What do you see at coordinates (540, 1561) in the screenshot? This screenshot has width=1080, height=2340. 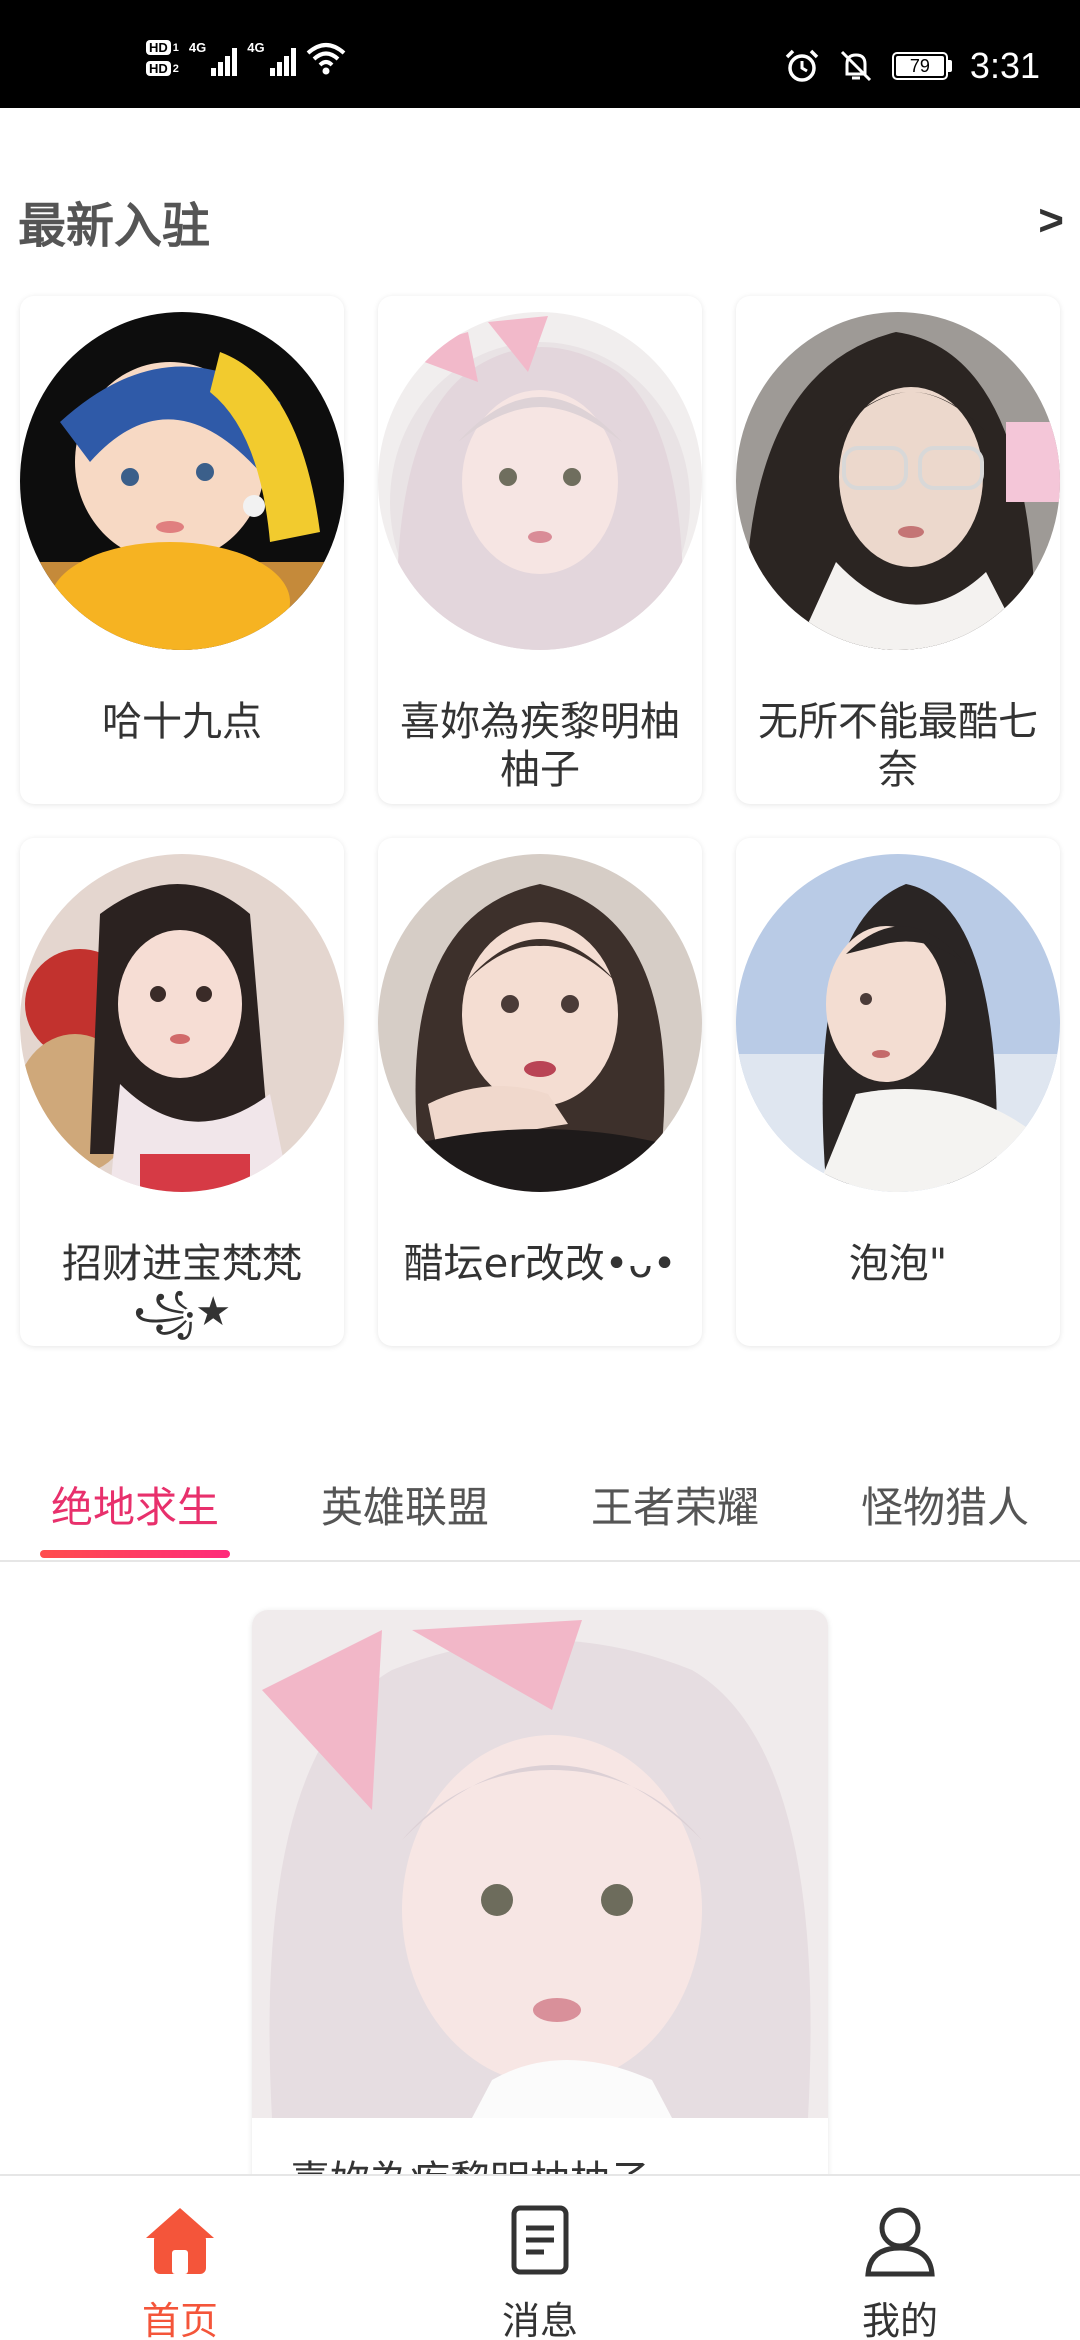 I see `divider` at bounding box center [540, 1561].